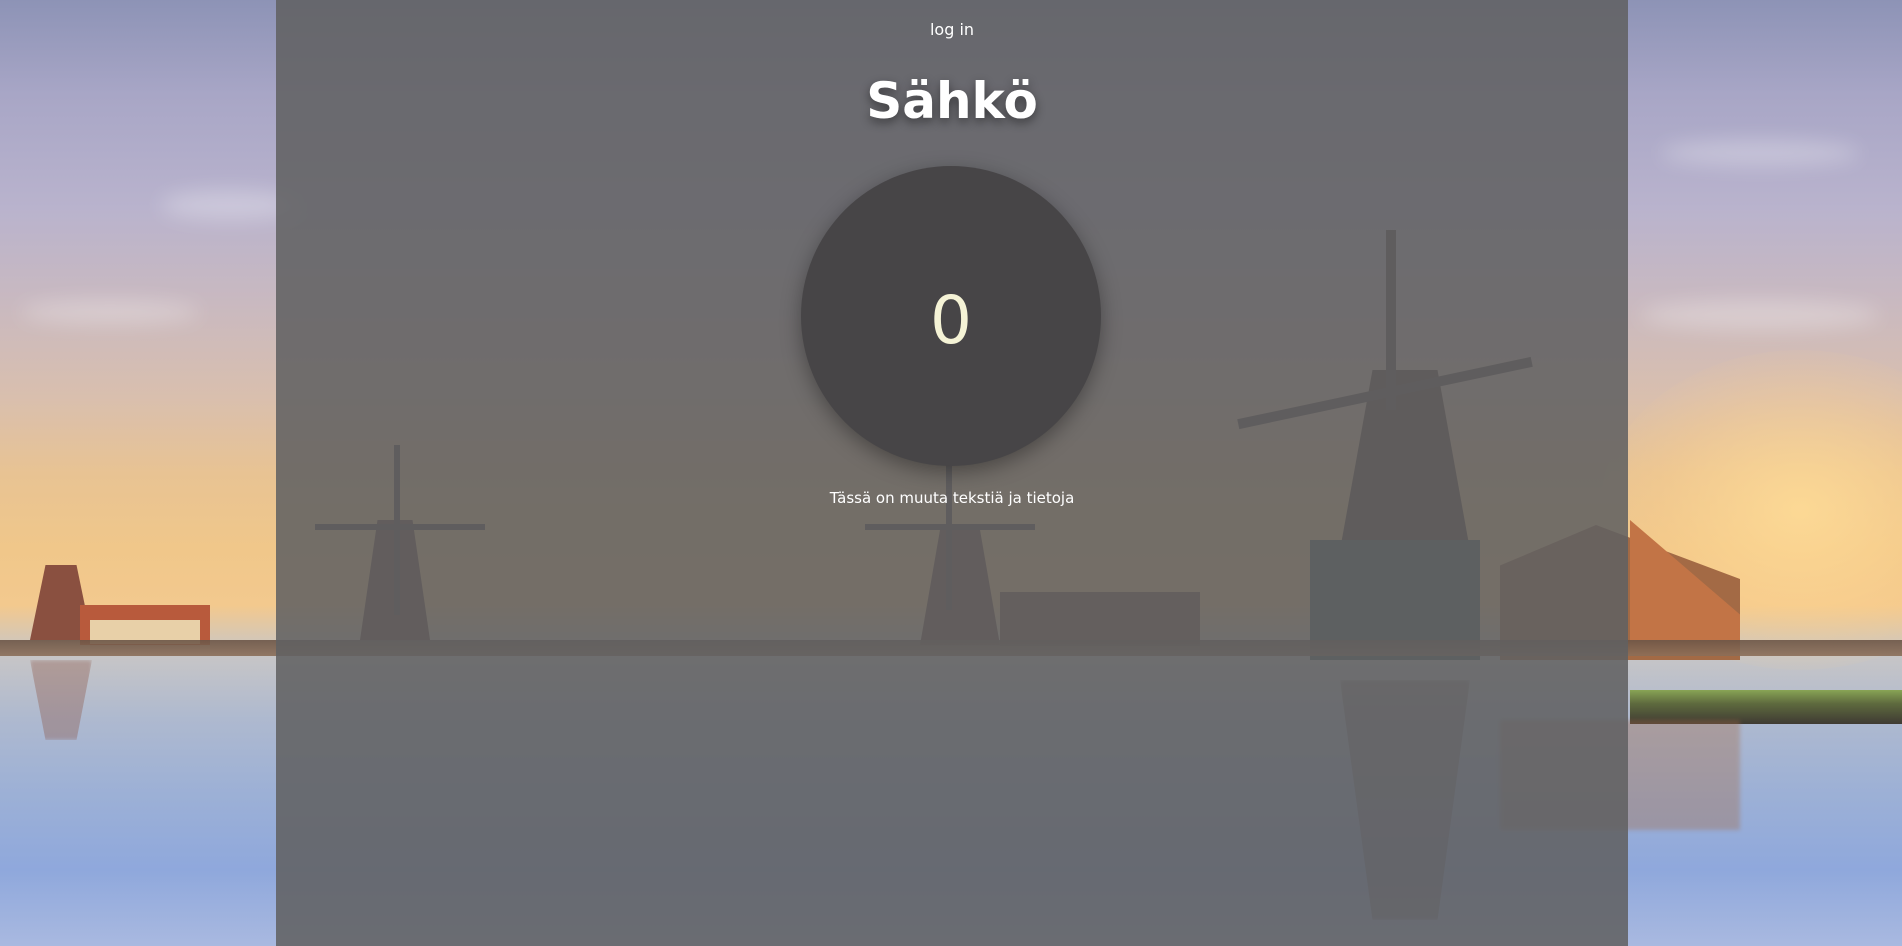 The width and height of the screenshot is (1902, 946). I want to click on counter-circle: 0, so click(951, 316).